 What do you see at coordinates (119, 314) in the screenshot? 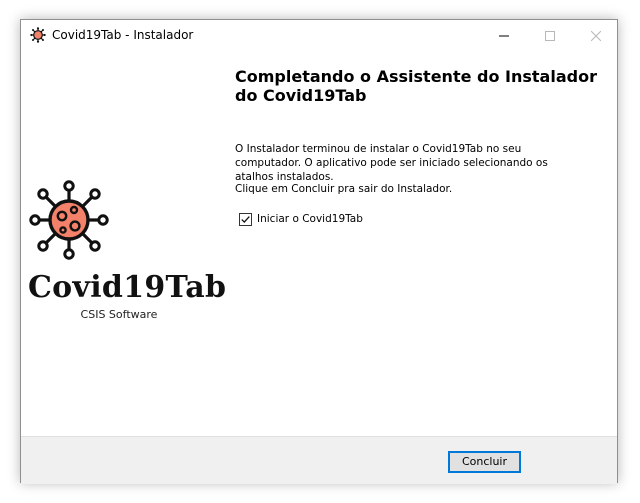
I see `logo-subtitle: CSIS Software` at bounding box center [119, 314].